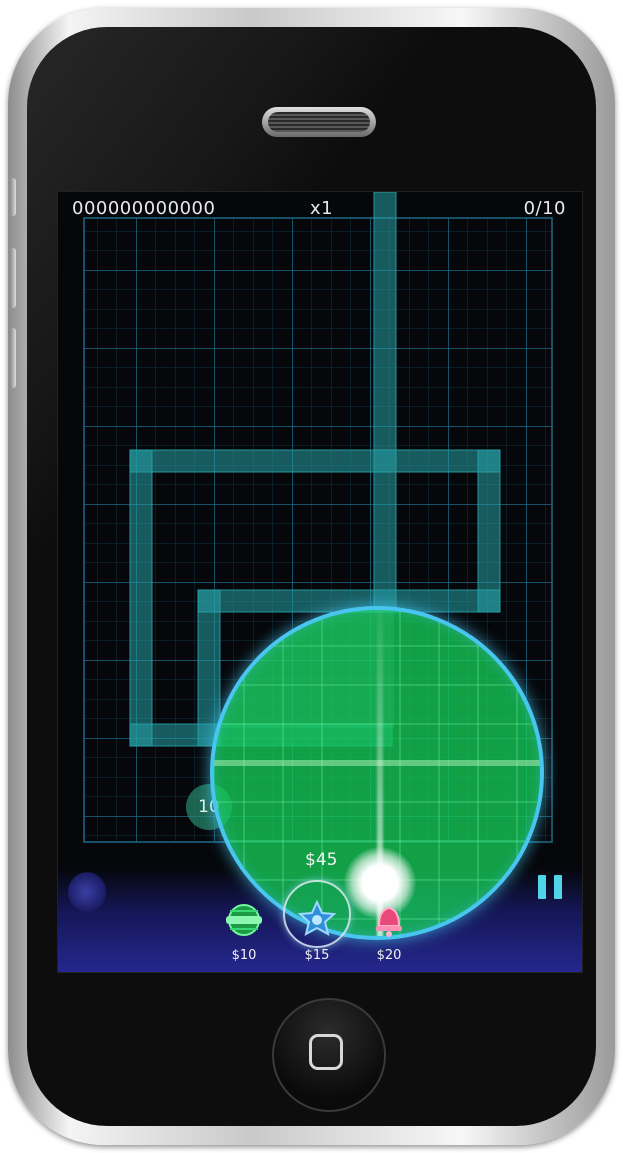 The image size is (623, 1153). I want to click on earpiece-speaker, so click(319, 122).